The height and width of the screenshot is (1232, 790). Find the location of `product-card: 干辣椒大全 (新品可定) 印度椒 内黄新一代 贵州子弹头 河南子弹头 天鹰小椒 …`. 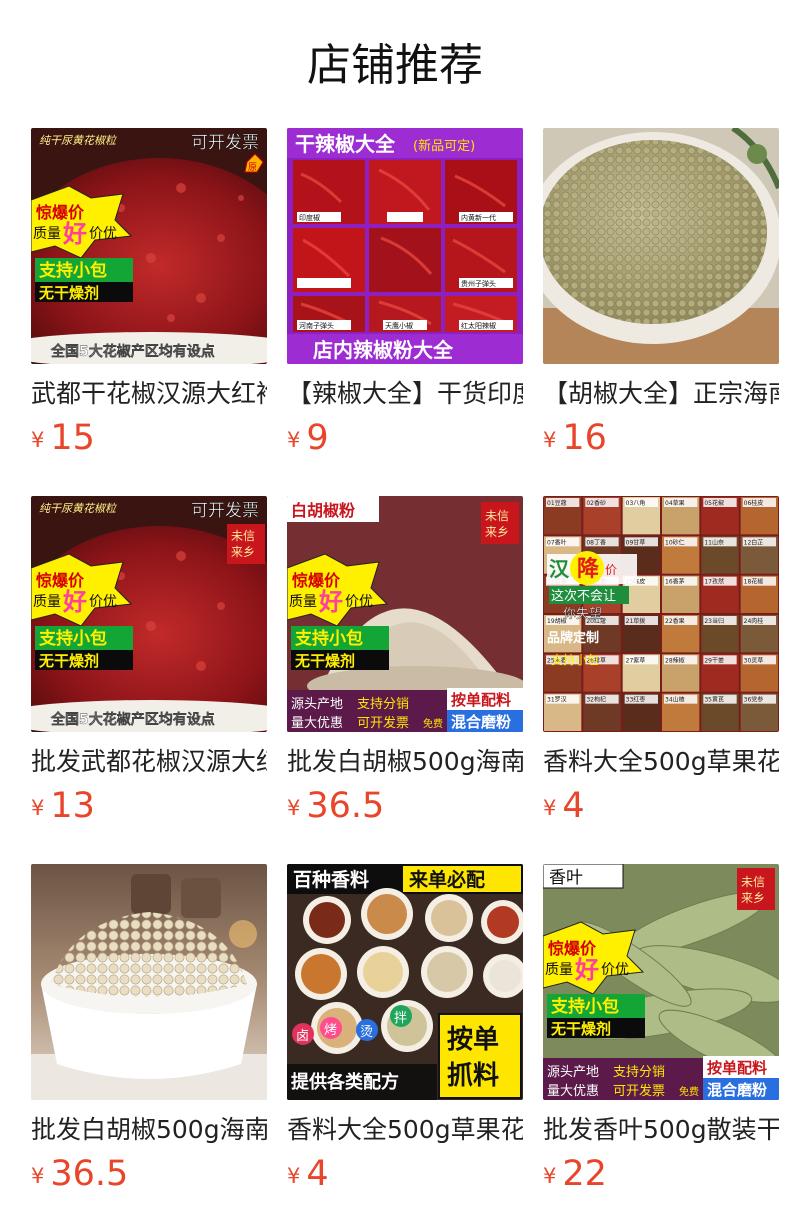

product-card: 干辣椒大全 (新品可定) 印度椒 内黄新一代 贵州子弹头 河南子弹头 天鹰小椒 … is located at coordinates (405, 293).